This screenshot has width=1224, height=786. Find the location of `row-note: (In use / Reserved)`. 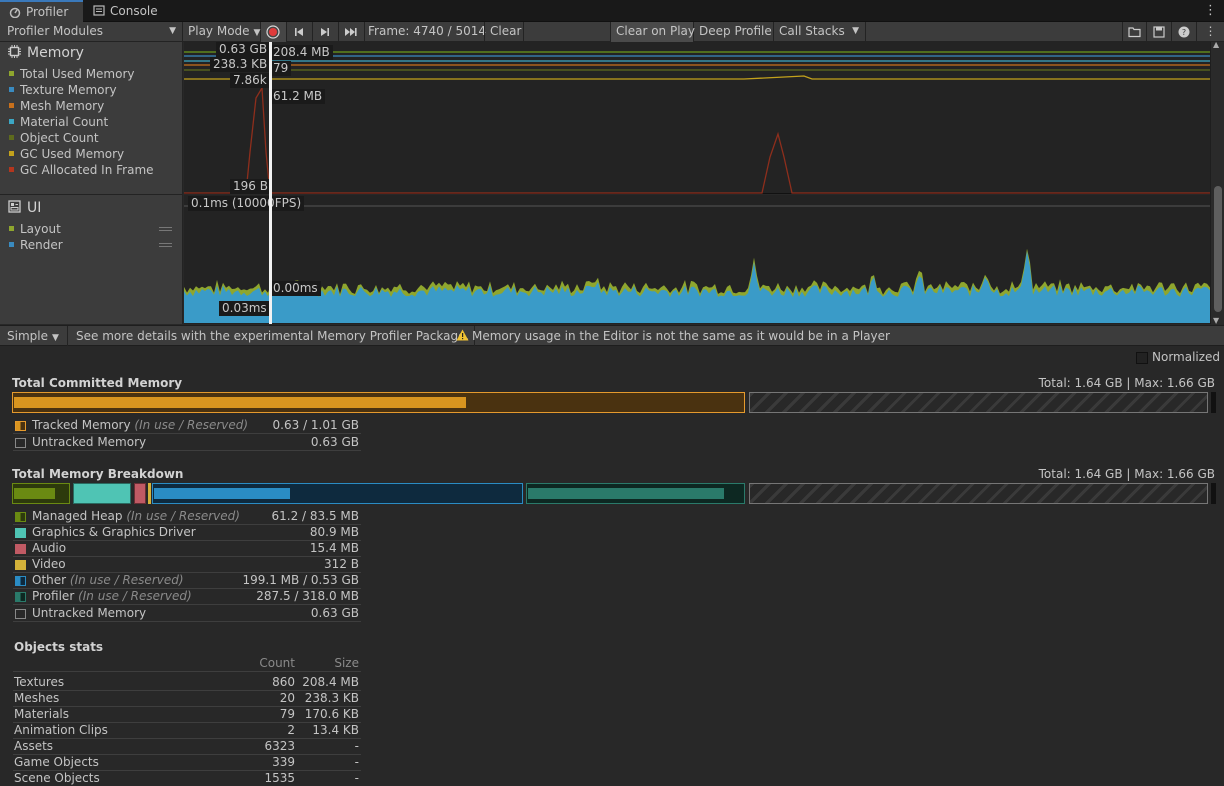

row-note: (In use / Reserved) is located at coordinates (126, 580).